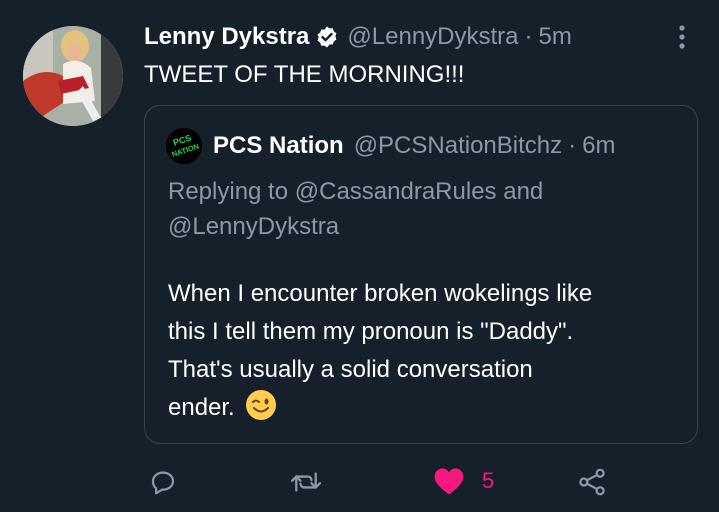 This screenshot has width=719, height=512. What do you see at coordinates (682, 37) in the screenshot?
I see `more-options-icon` at bounding box center [682, 37].